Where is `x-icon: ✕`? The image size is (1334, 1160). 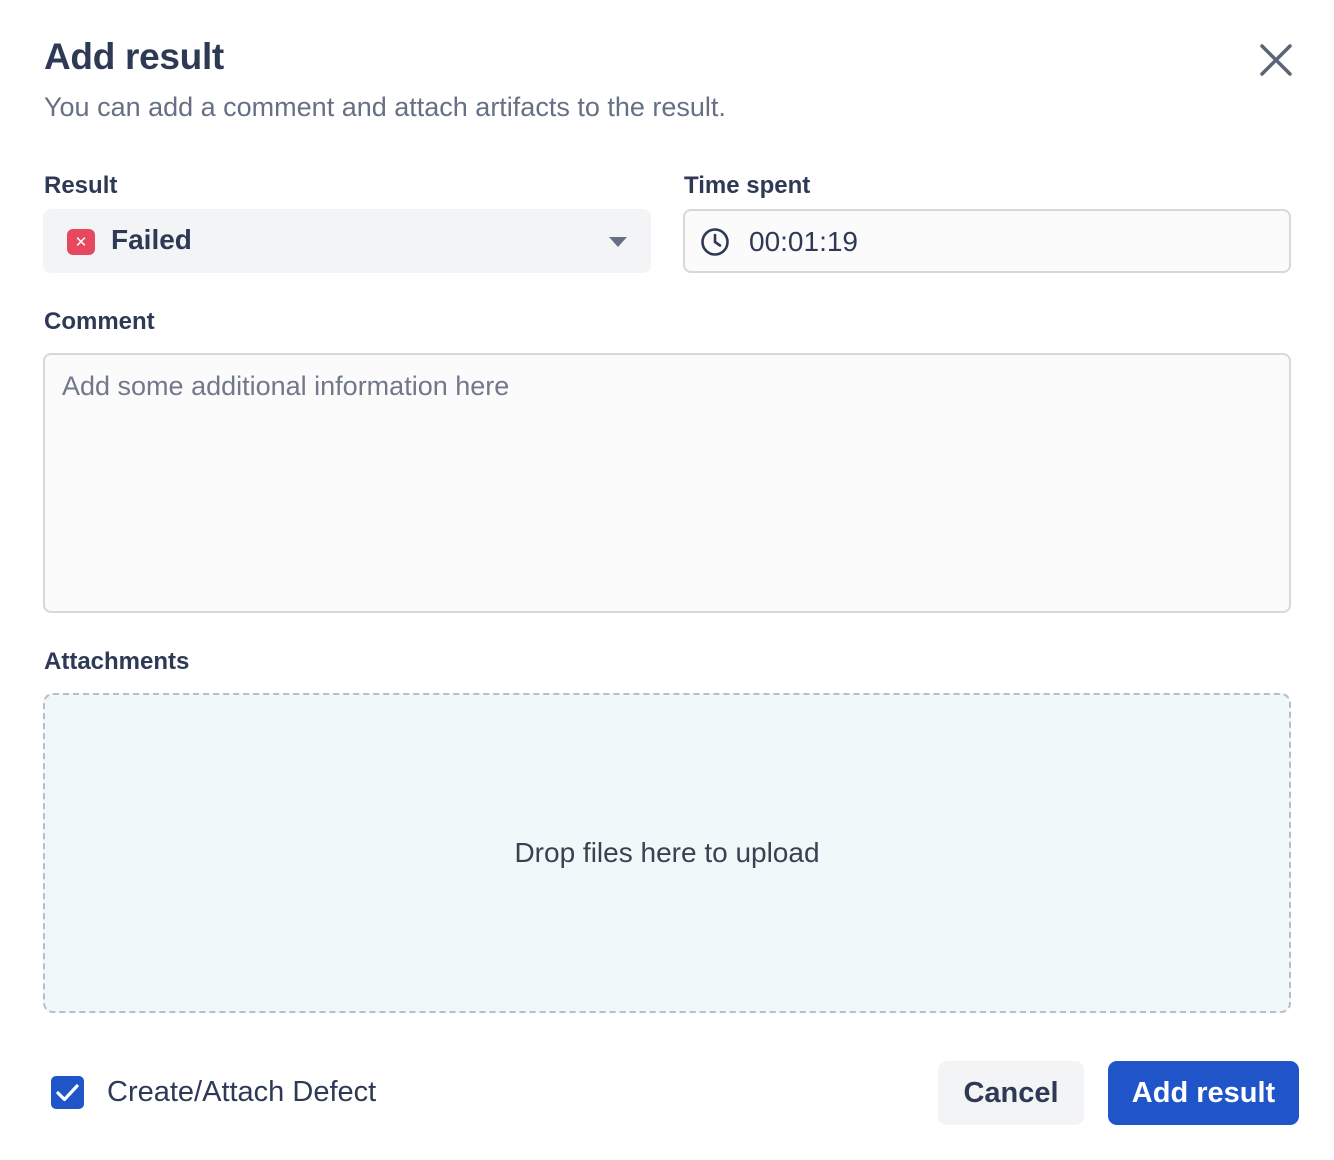 x-icon: ✕ is located at coordinates (81, 242).